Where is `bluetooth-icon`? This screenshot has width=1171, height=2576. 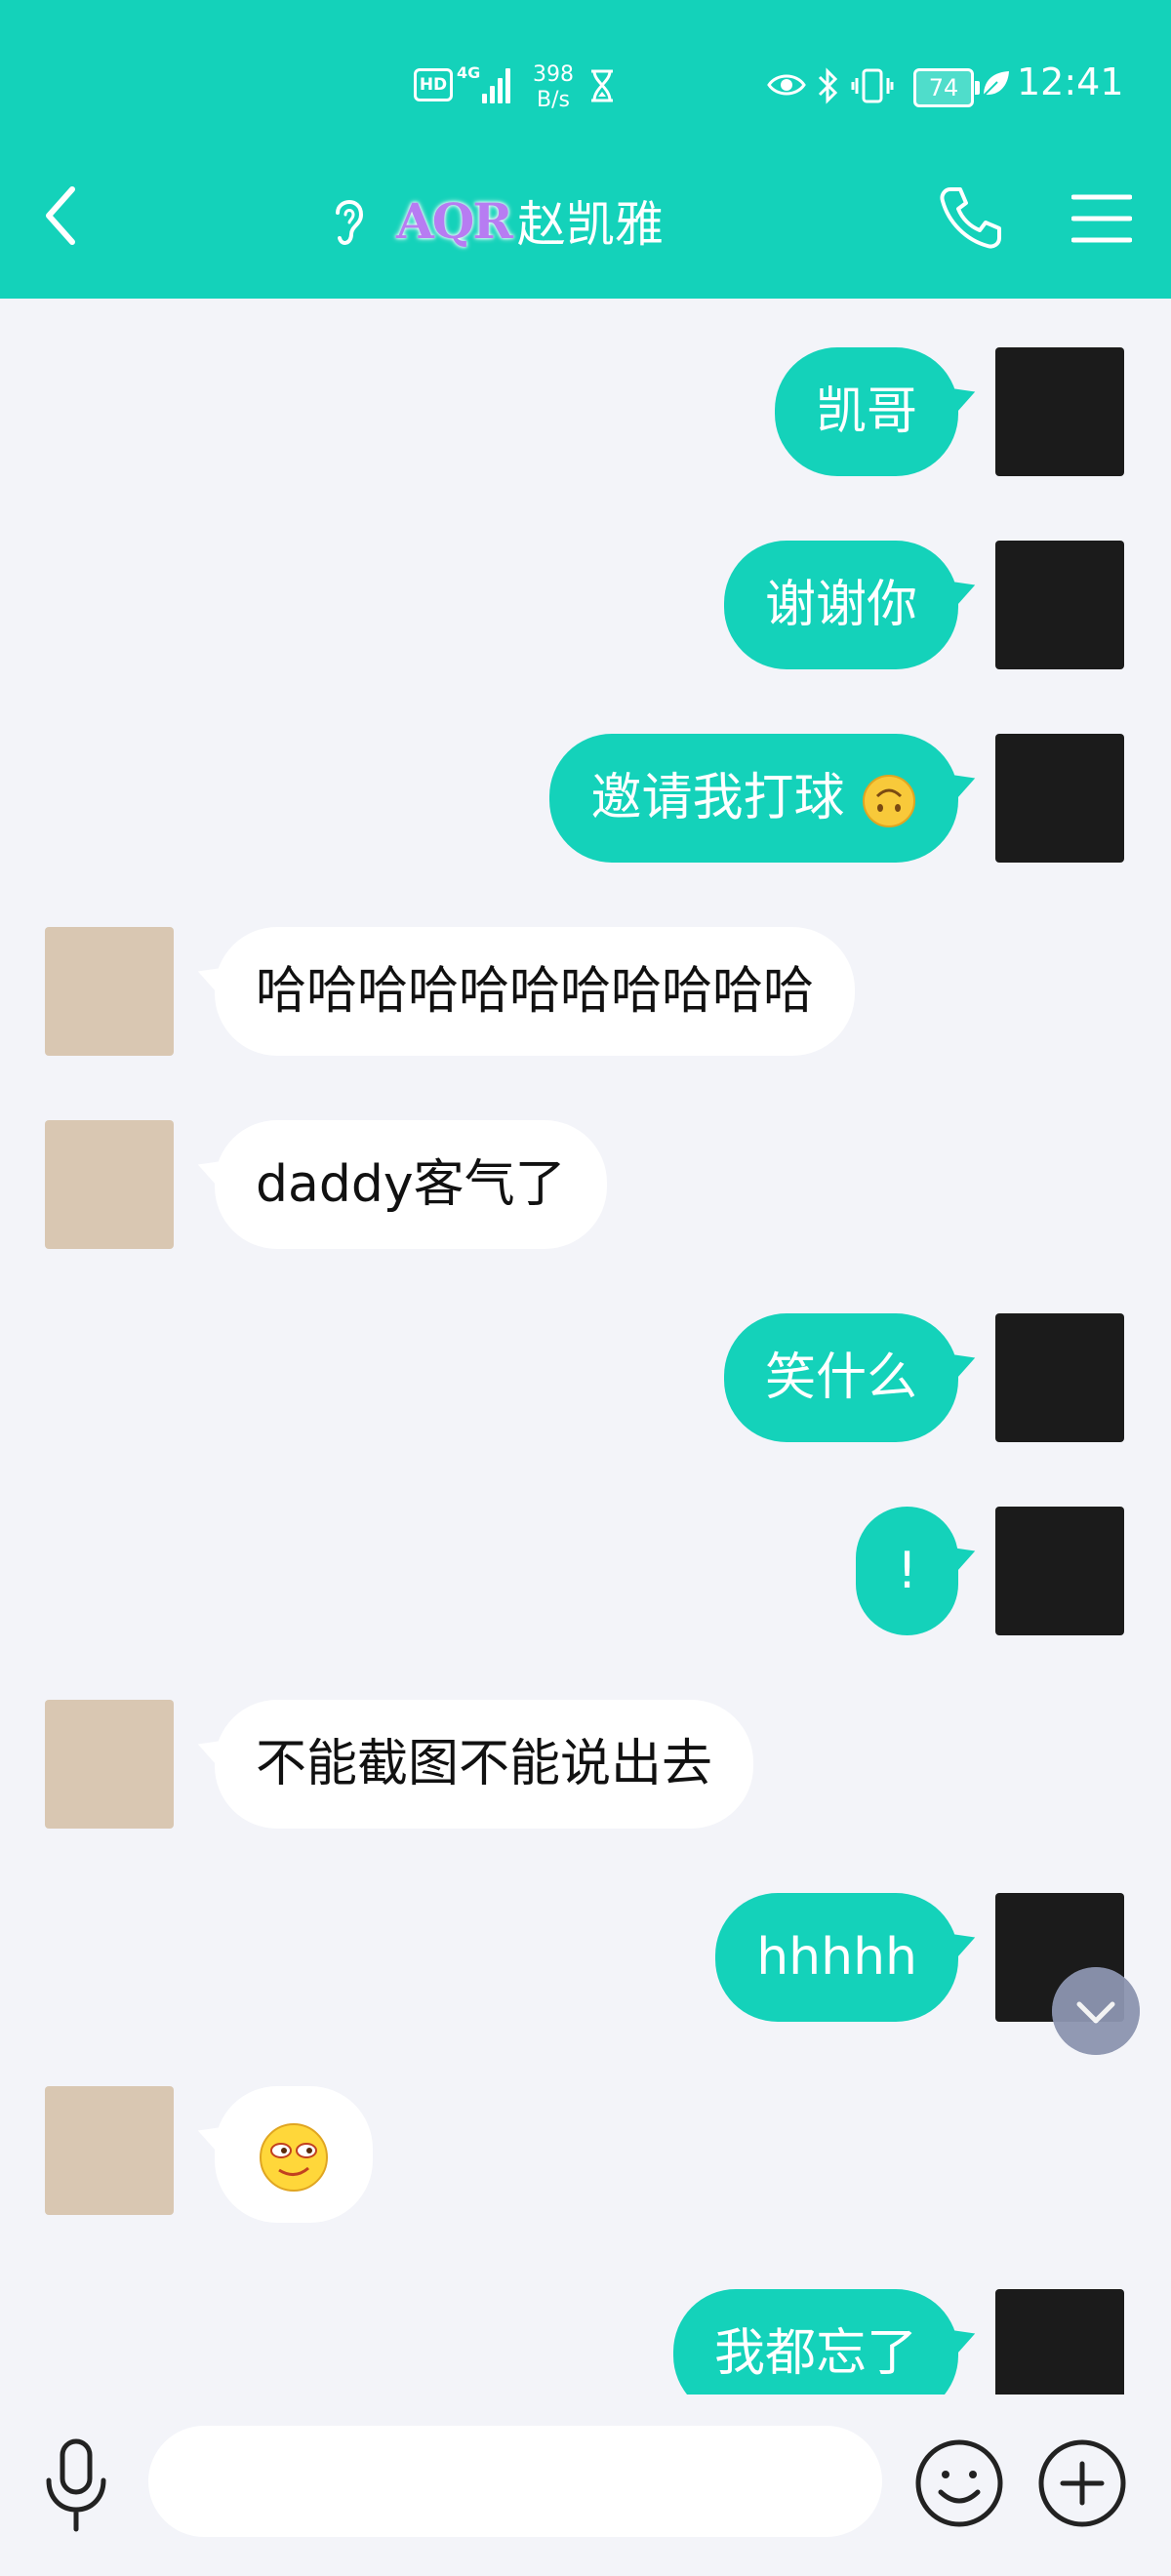 bluetooth-icon is located at coordinates (828, 85).